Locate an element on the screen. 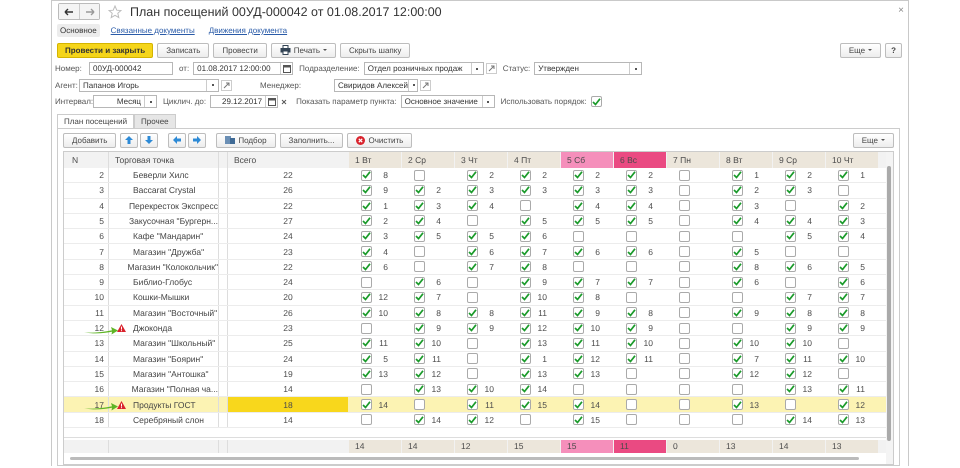  table-row: 11 Магазин "Восточный" 26 10 8 8 11 9 8 9 8 8 is located at coordinates (475, 313).